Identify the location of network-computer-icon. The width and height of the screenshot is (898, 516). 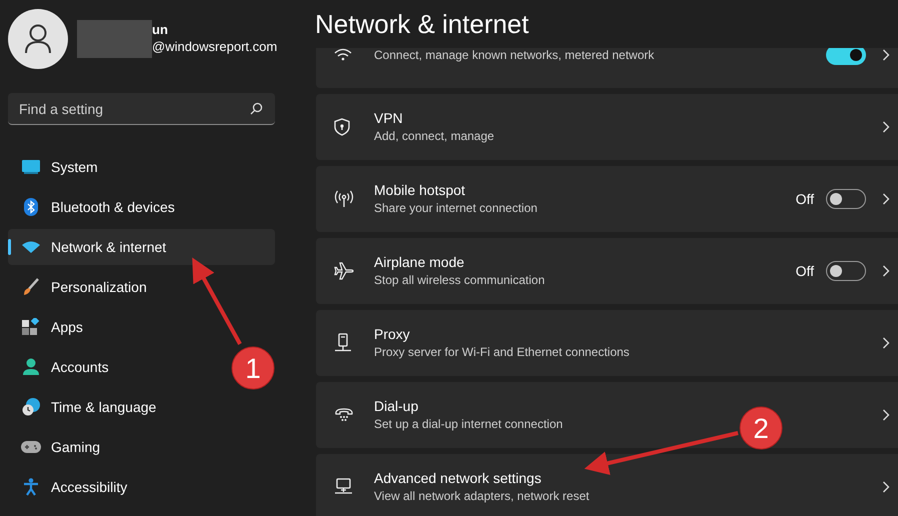
(344, 487).